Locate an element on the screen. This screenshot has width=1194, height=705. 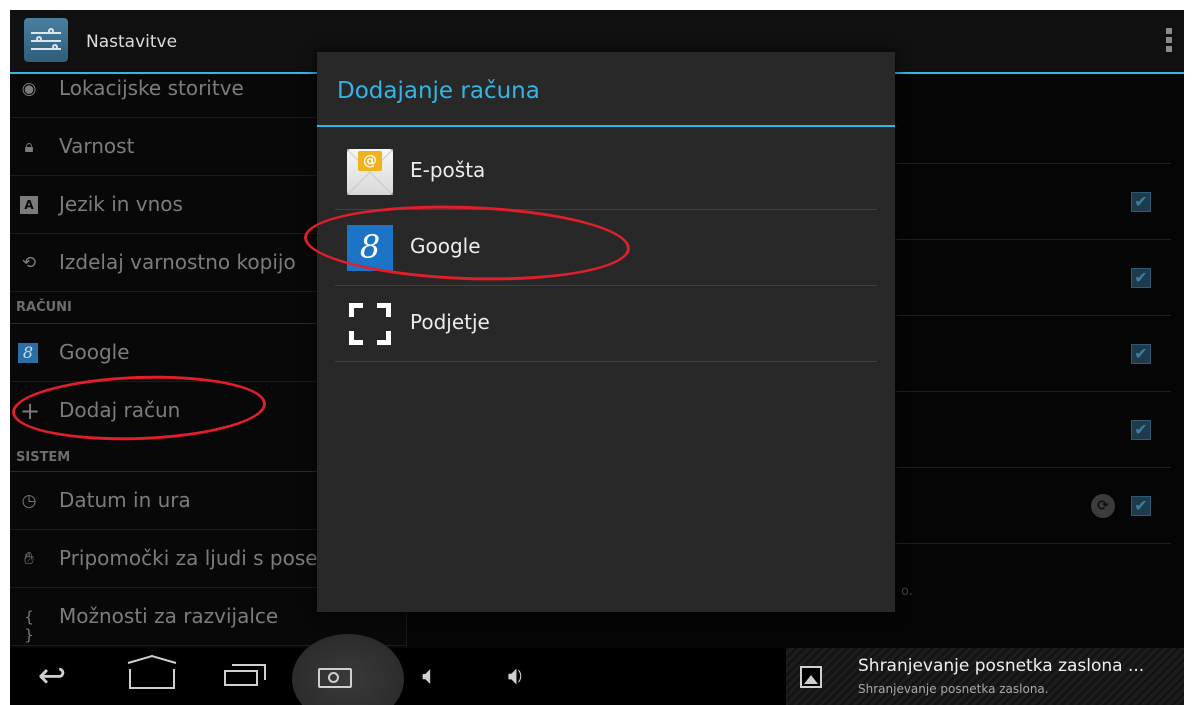
account-option-exchange: Podjetje is located at coordinates (606, 324).